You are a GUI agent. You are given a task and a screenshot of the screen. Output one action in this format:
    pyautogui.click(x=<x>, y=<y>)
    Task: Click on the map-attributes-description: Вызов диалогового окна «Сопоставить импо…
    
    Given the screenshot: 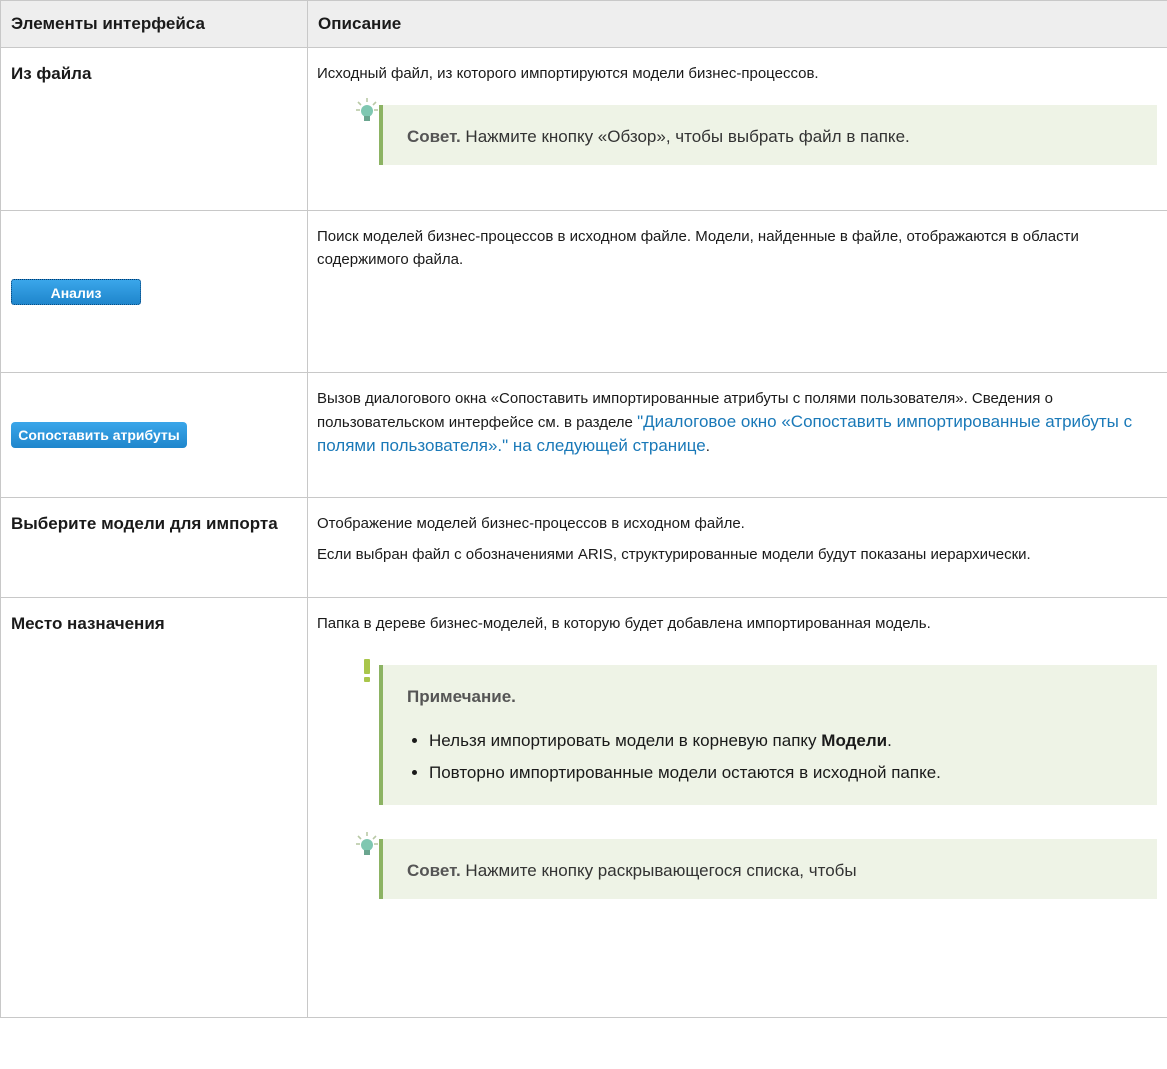 What is the action you would take?
    pyautogui.click(x=737, y=422)
    